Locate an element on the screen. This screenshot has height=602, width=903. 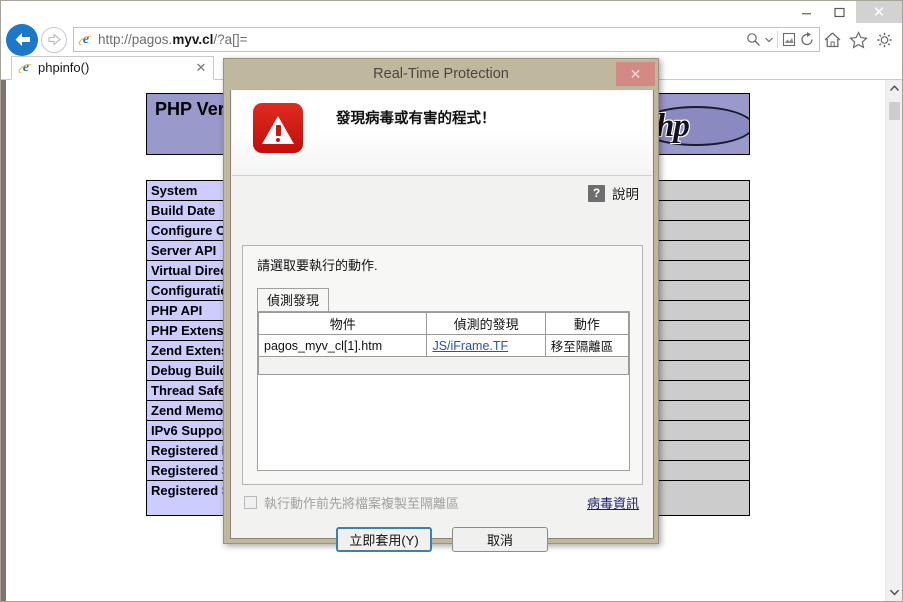
search-button is located at coordinates (753, 39).